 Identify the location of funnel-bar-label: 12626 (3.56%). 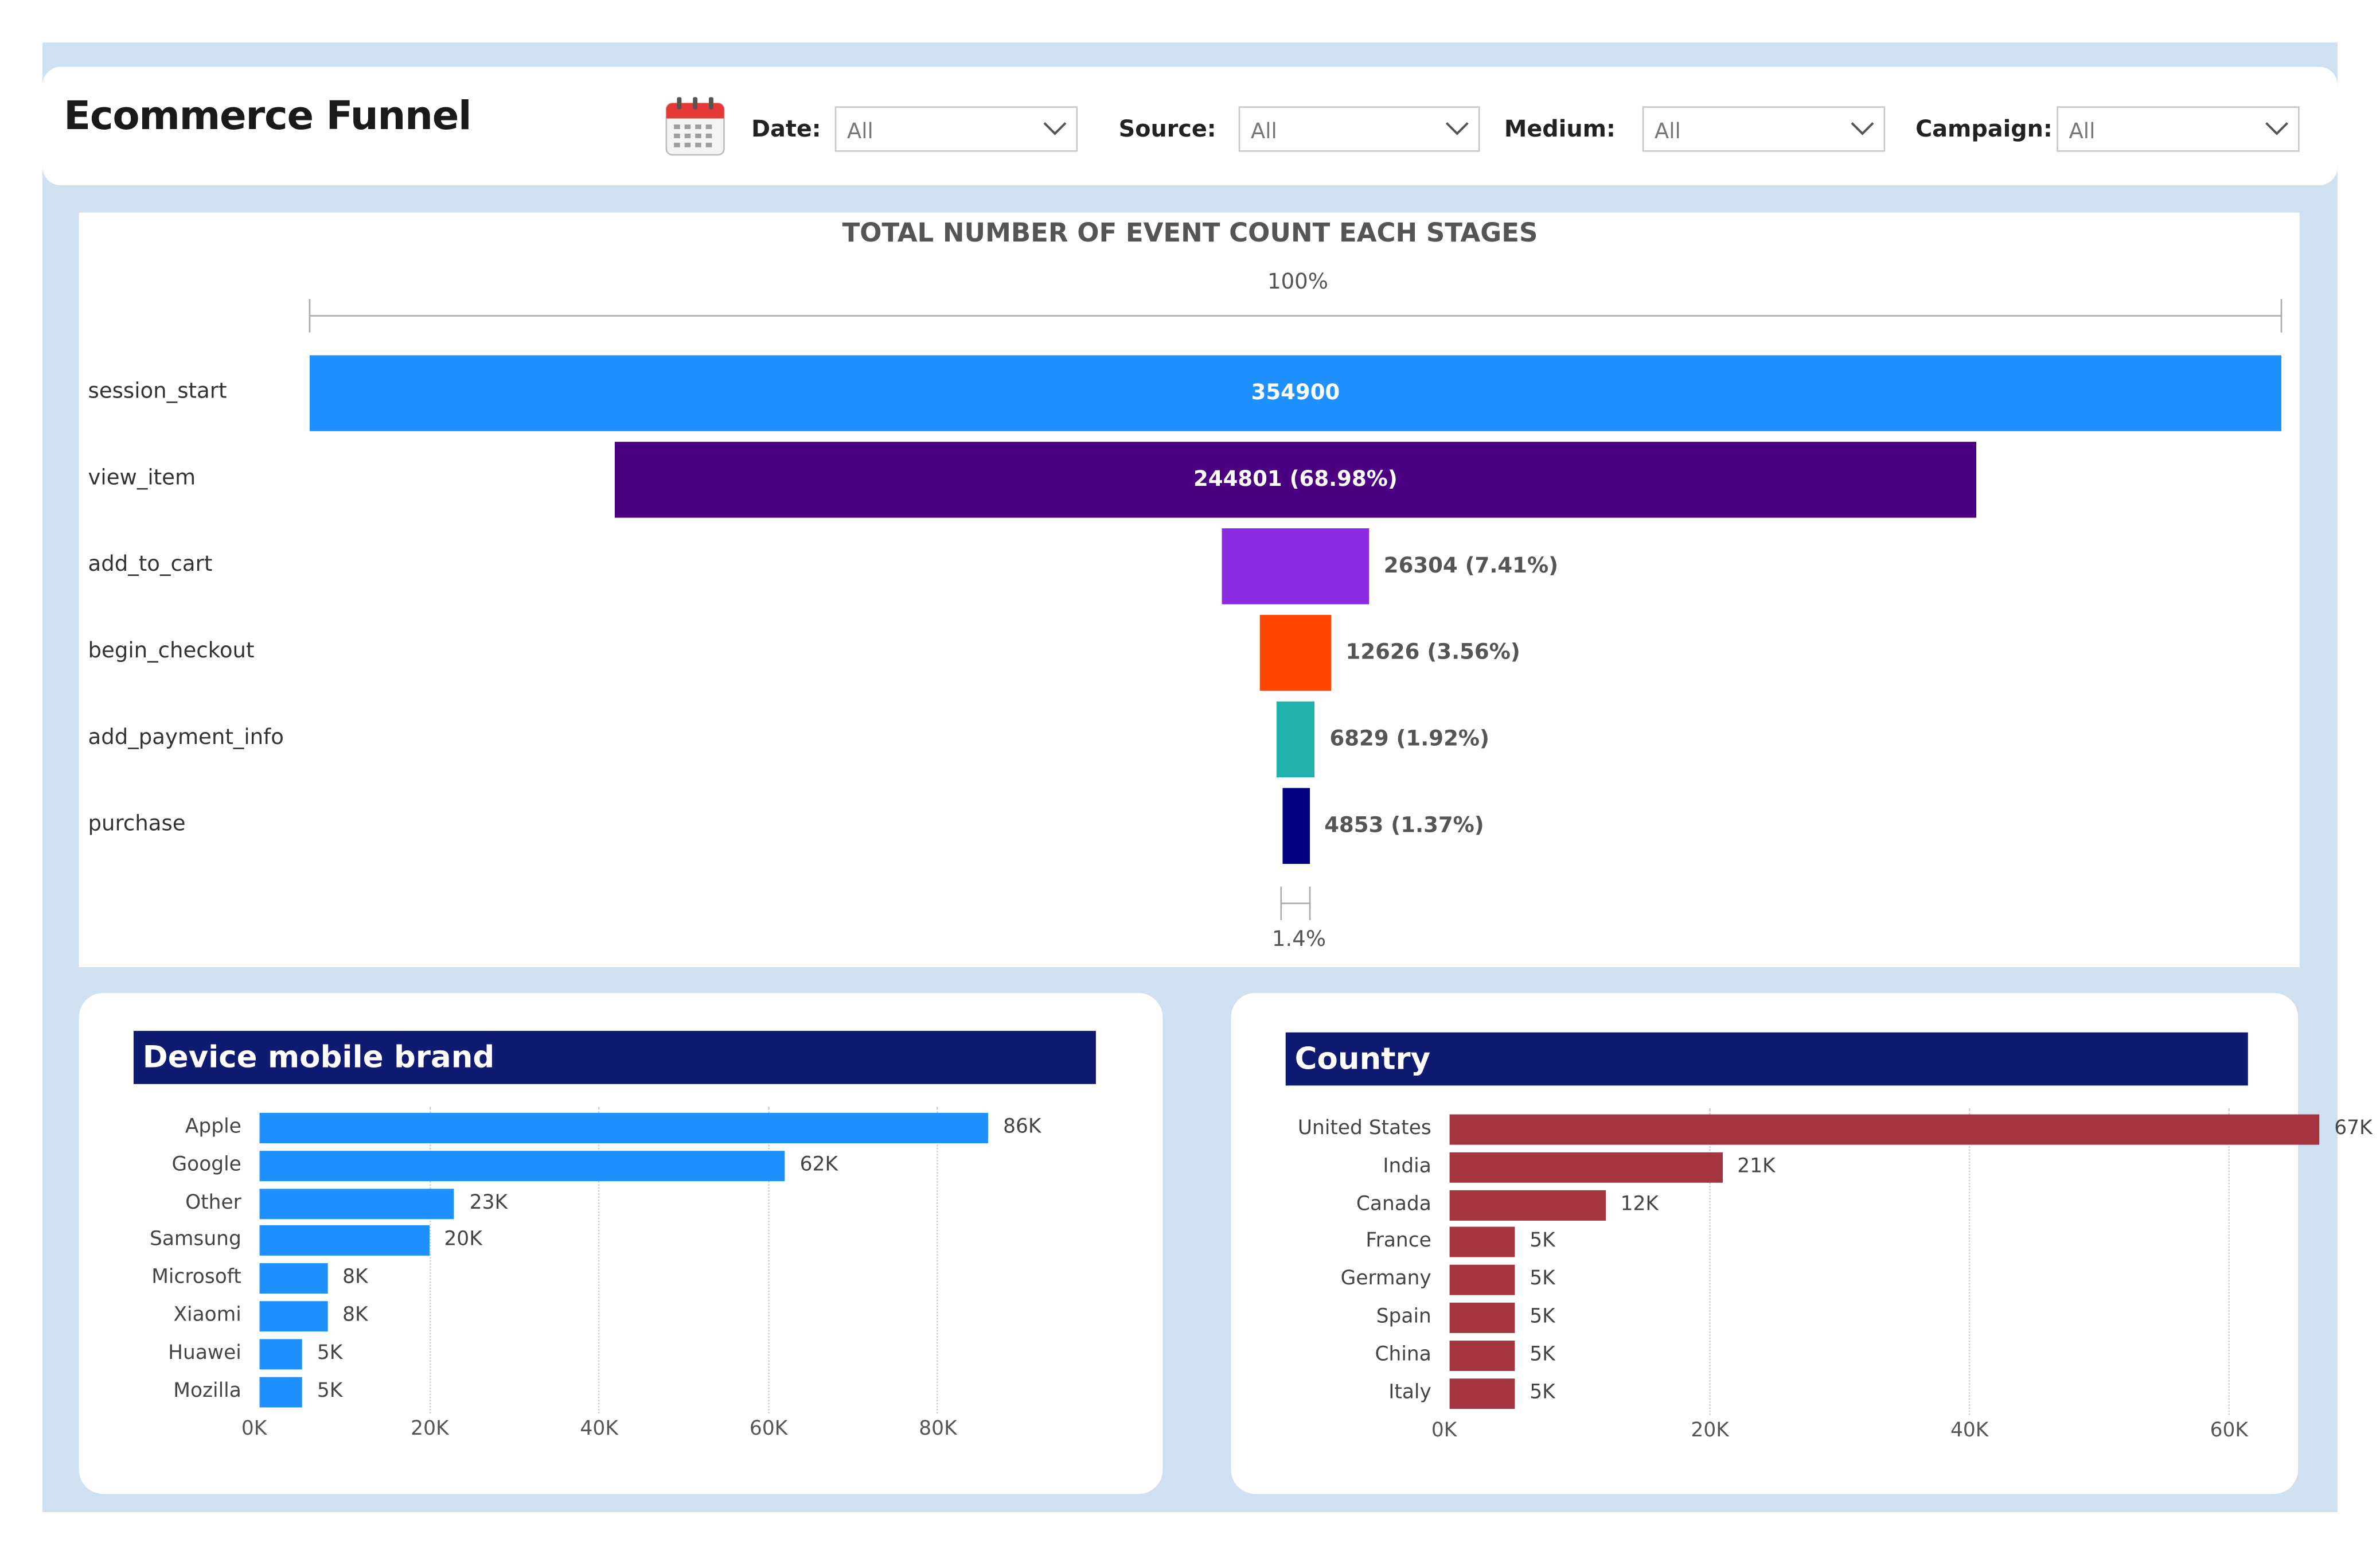
(1433, 652).